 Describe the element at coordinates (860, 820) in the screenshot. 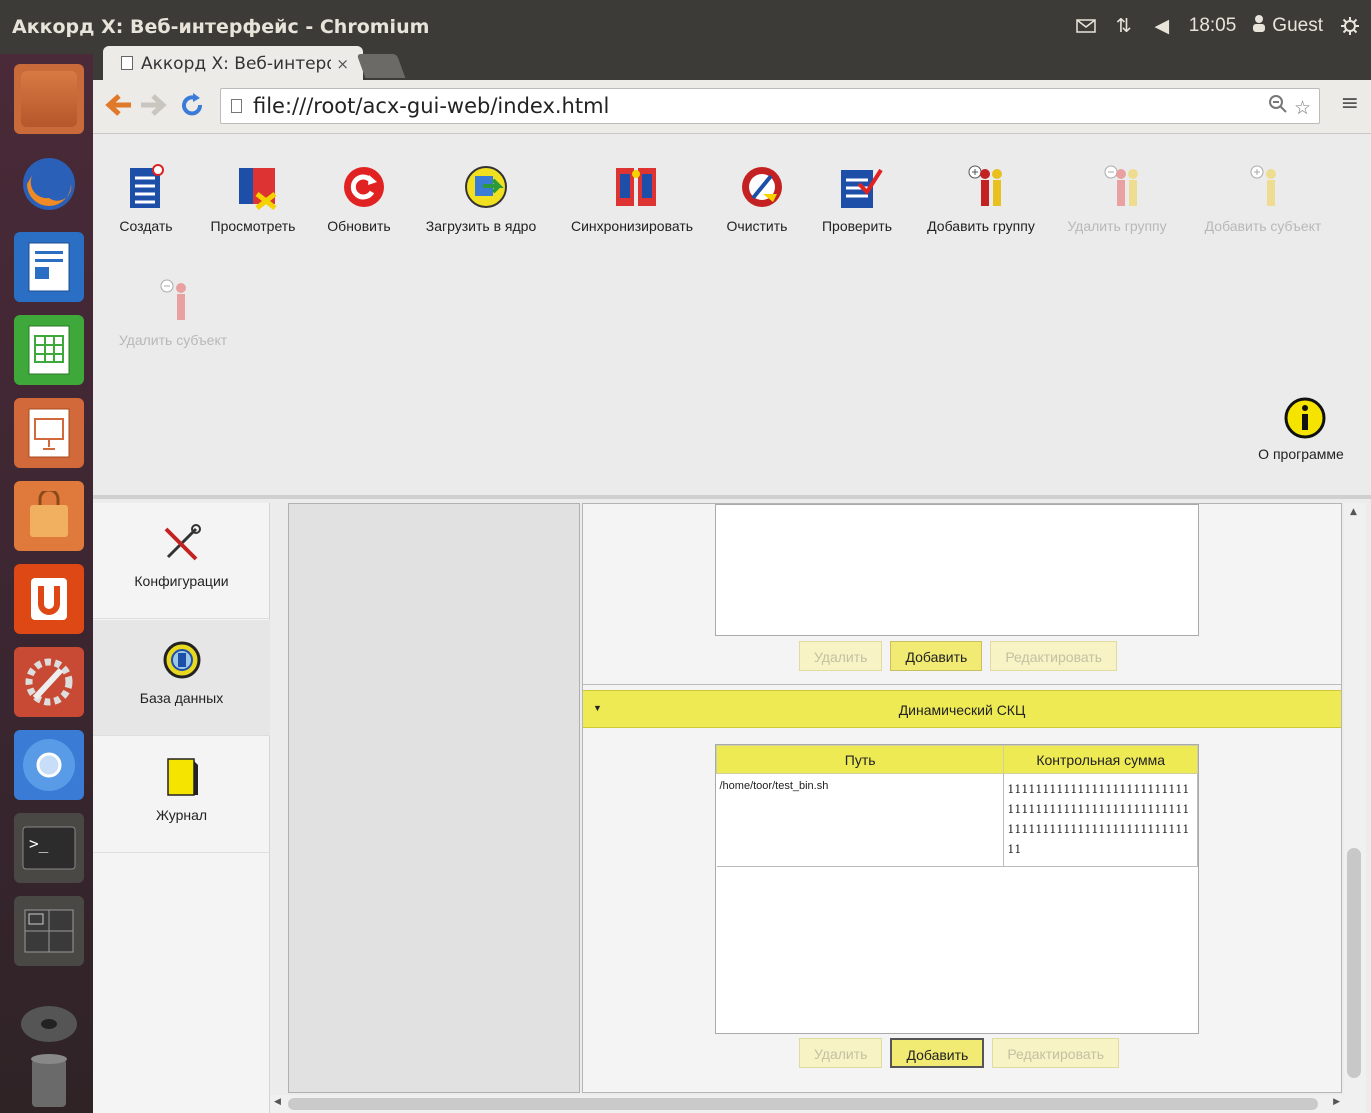

I see `cell-path: /home/toor/test_bin.sh` at that location.